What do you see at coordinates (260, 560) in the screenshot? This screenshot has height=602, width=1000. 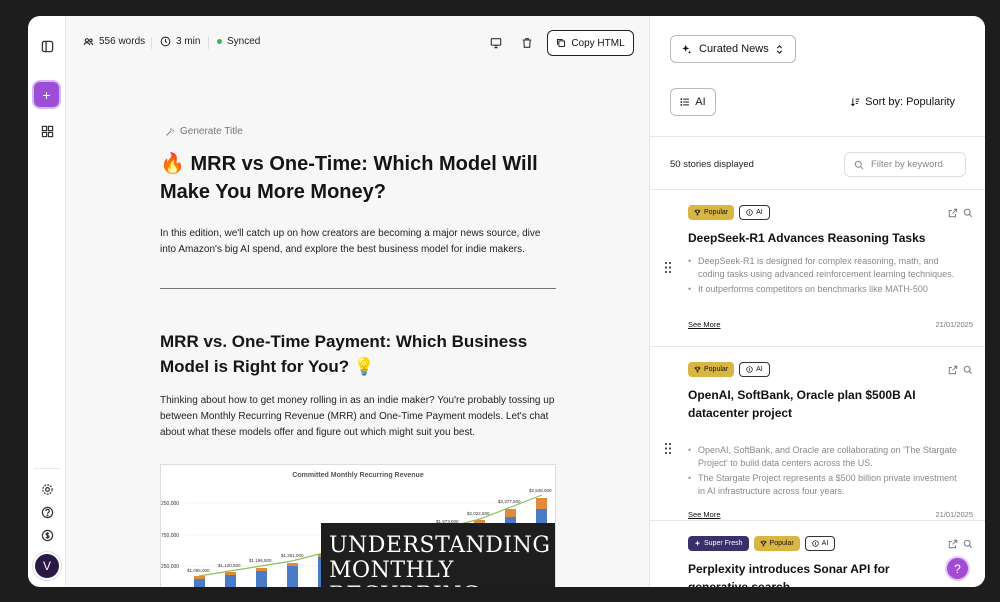 I see `data-label: $1,196,500` at bounding box center [260, 560].